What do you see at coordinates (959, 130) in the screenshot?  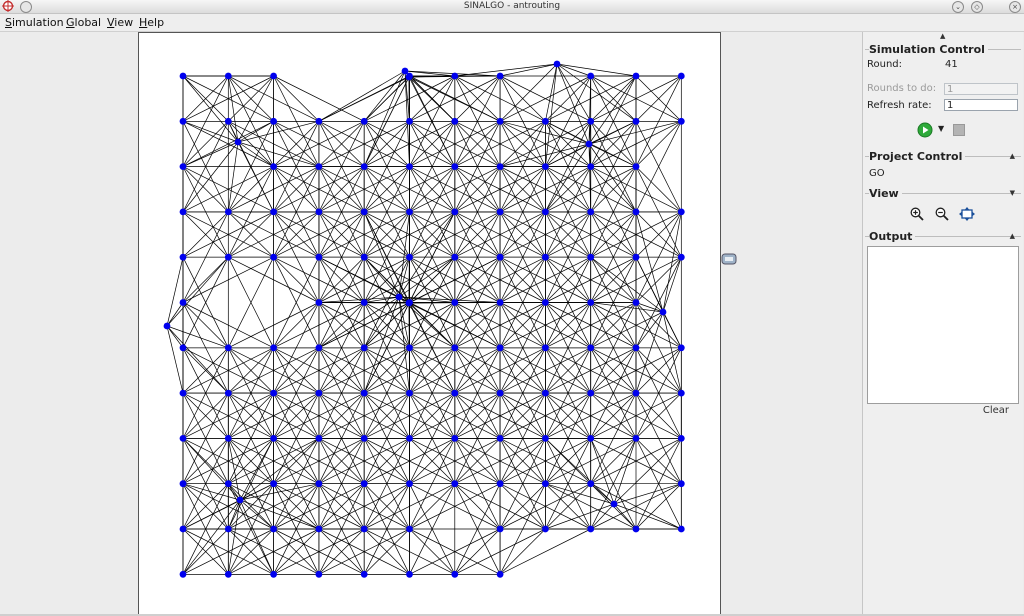 I see `stop-icon` at bounding box center [959, 130].